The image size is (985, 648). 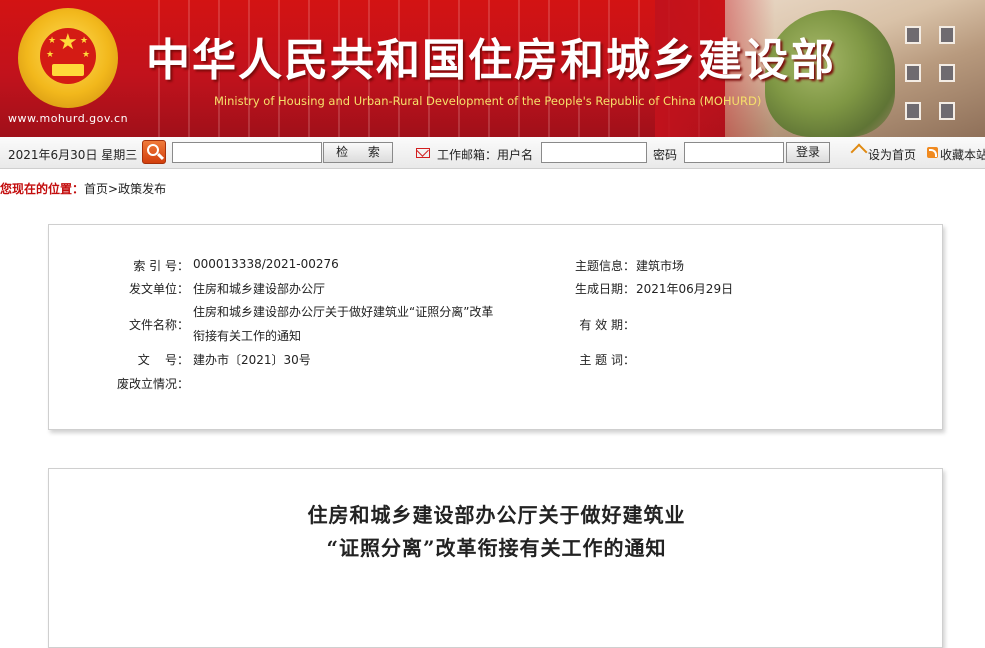 What do you see at coordinates (594, 152) in the screenshot?
I see `username-field` at bounding box center [594, 152].